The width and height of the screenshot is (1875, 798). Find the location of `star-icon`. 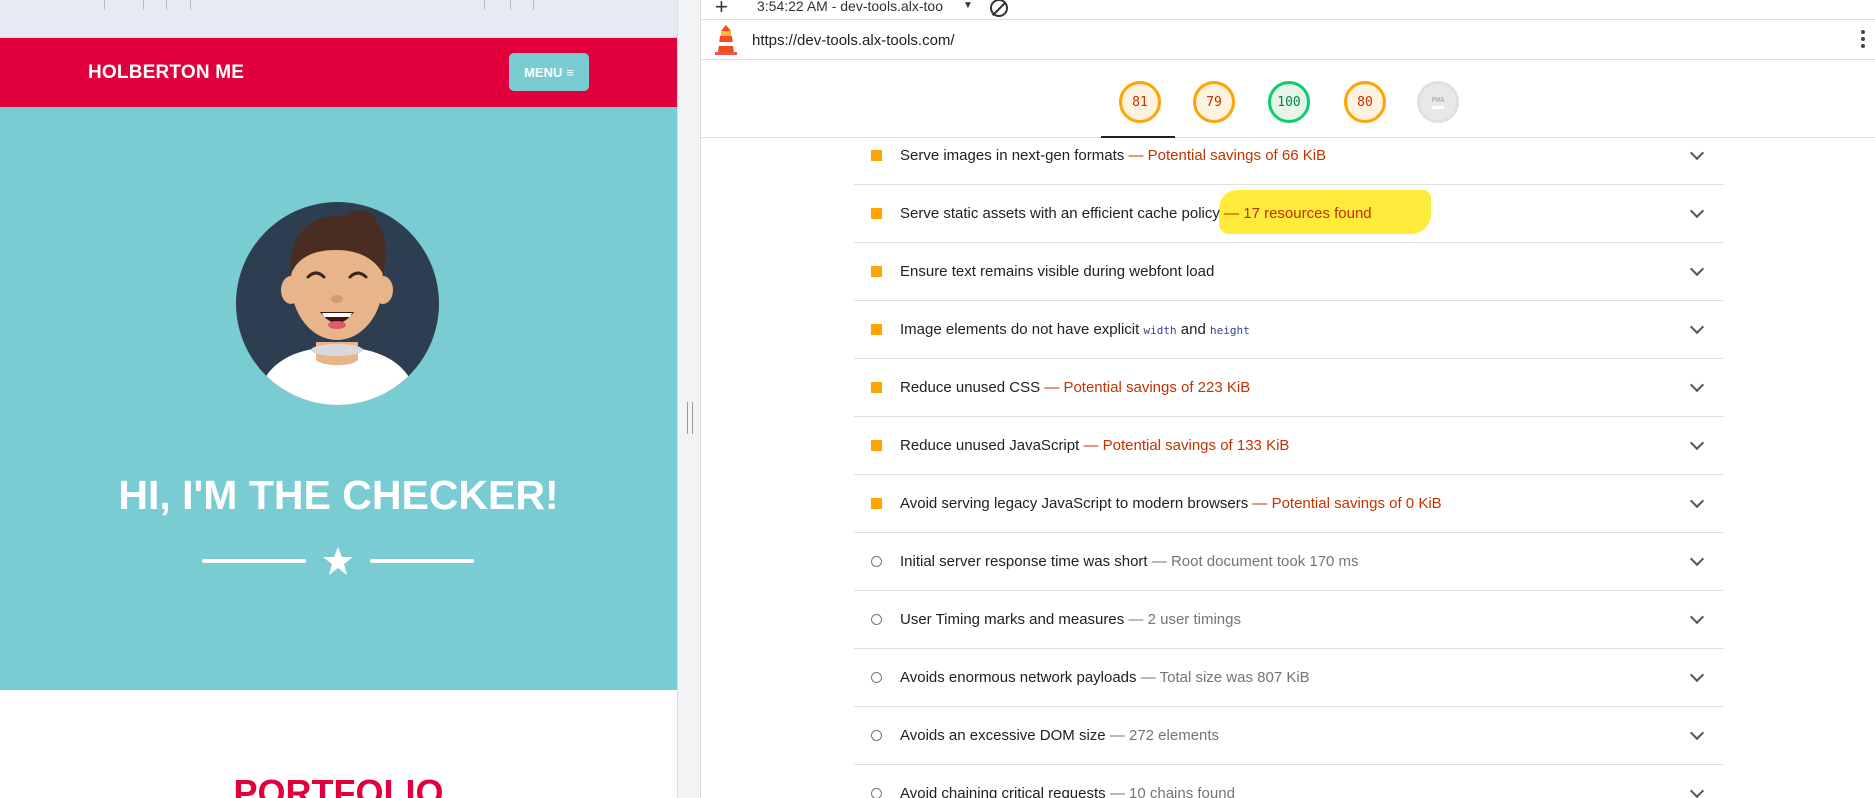

star-icon is located at coordinates (338, 561).